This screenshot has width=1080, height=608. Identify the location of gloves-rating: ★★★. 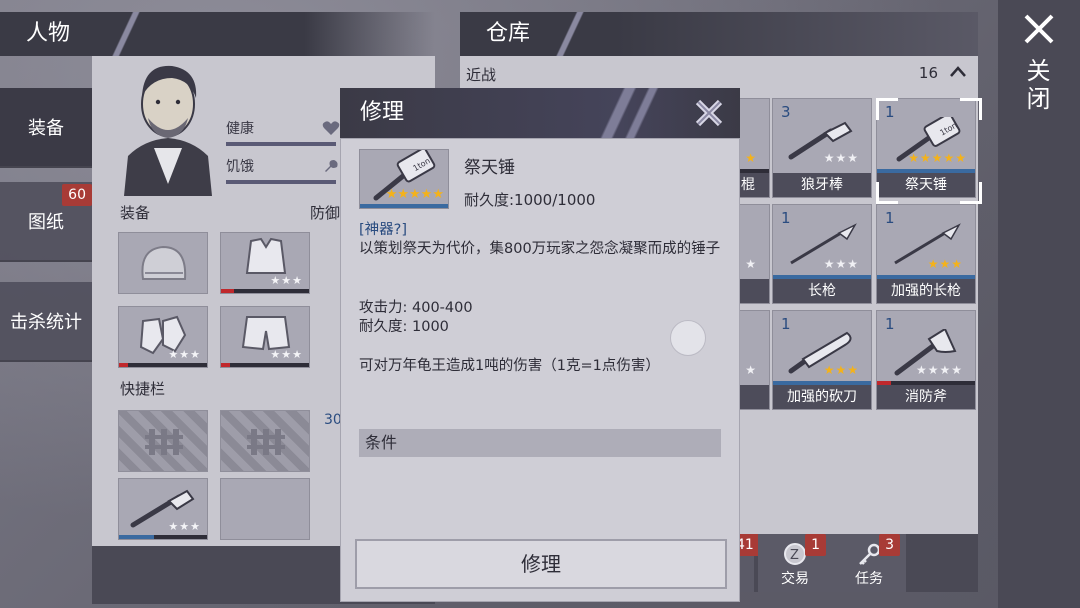
(184, 354).